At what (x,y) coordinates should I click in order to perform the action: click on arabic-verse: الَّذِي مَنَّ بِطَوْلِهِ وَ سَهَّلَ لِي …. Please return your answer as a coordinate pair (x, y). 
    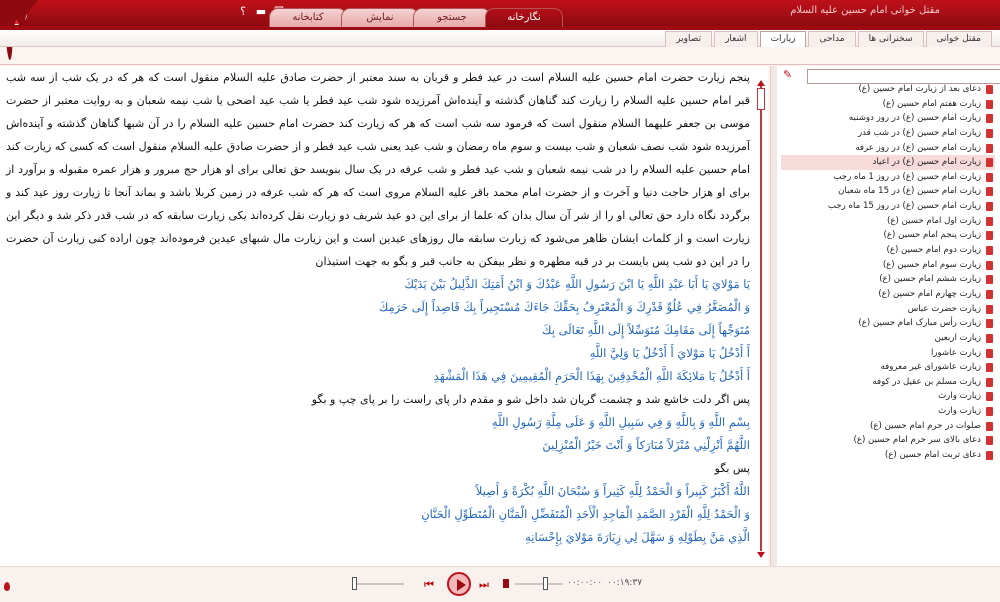
    Looking at the image, I should click on (637, 537).